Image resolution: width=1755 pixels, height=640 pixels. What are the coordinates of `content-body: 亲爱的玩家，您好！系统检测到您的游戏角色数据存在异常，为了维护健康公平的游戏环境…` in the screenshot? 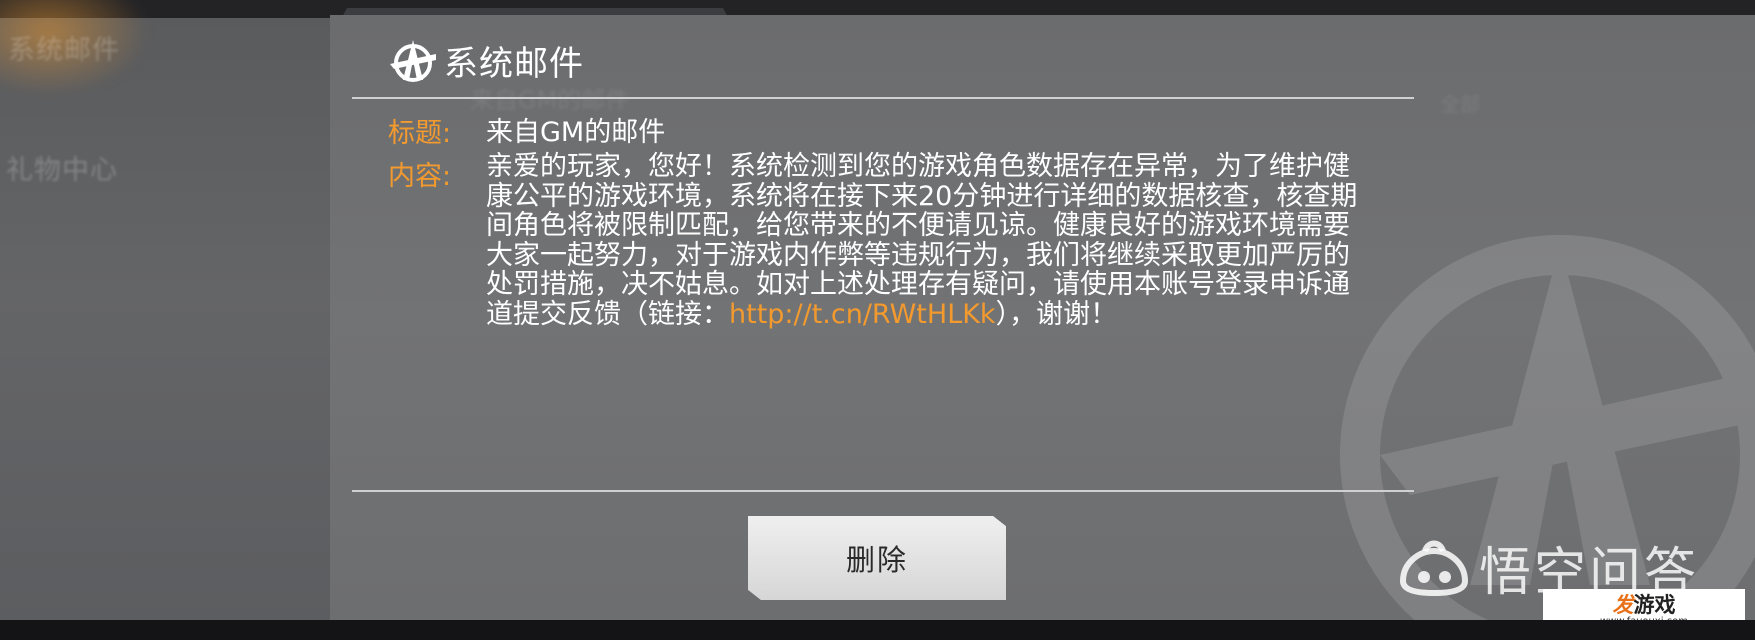 It's located at (926, 240).